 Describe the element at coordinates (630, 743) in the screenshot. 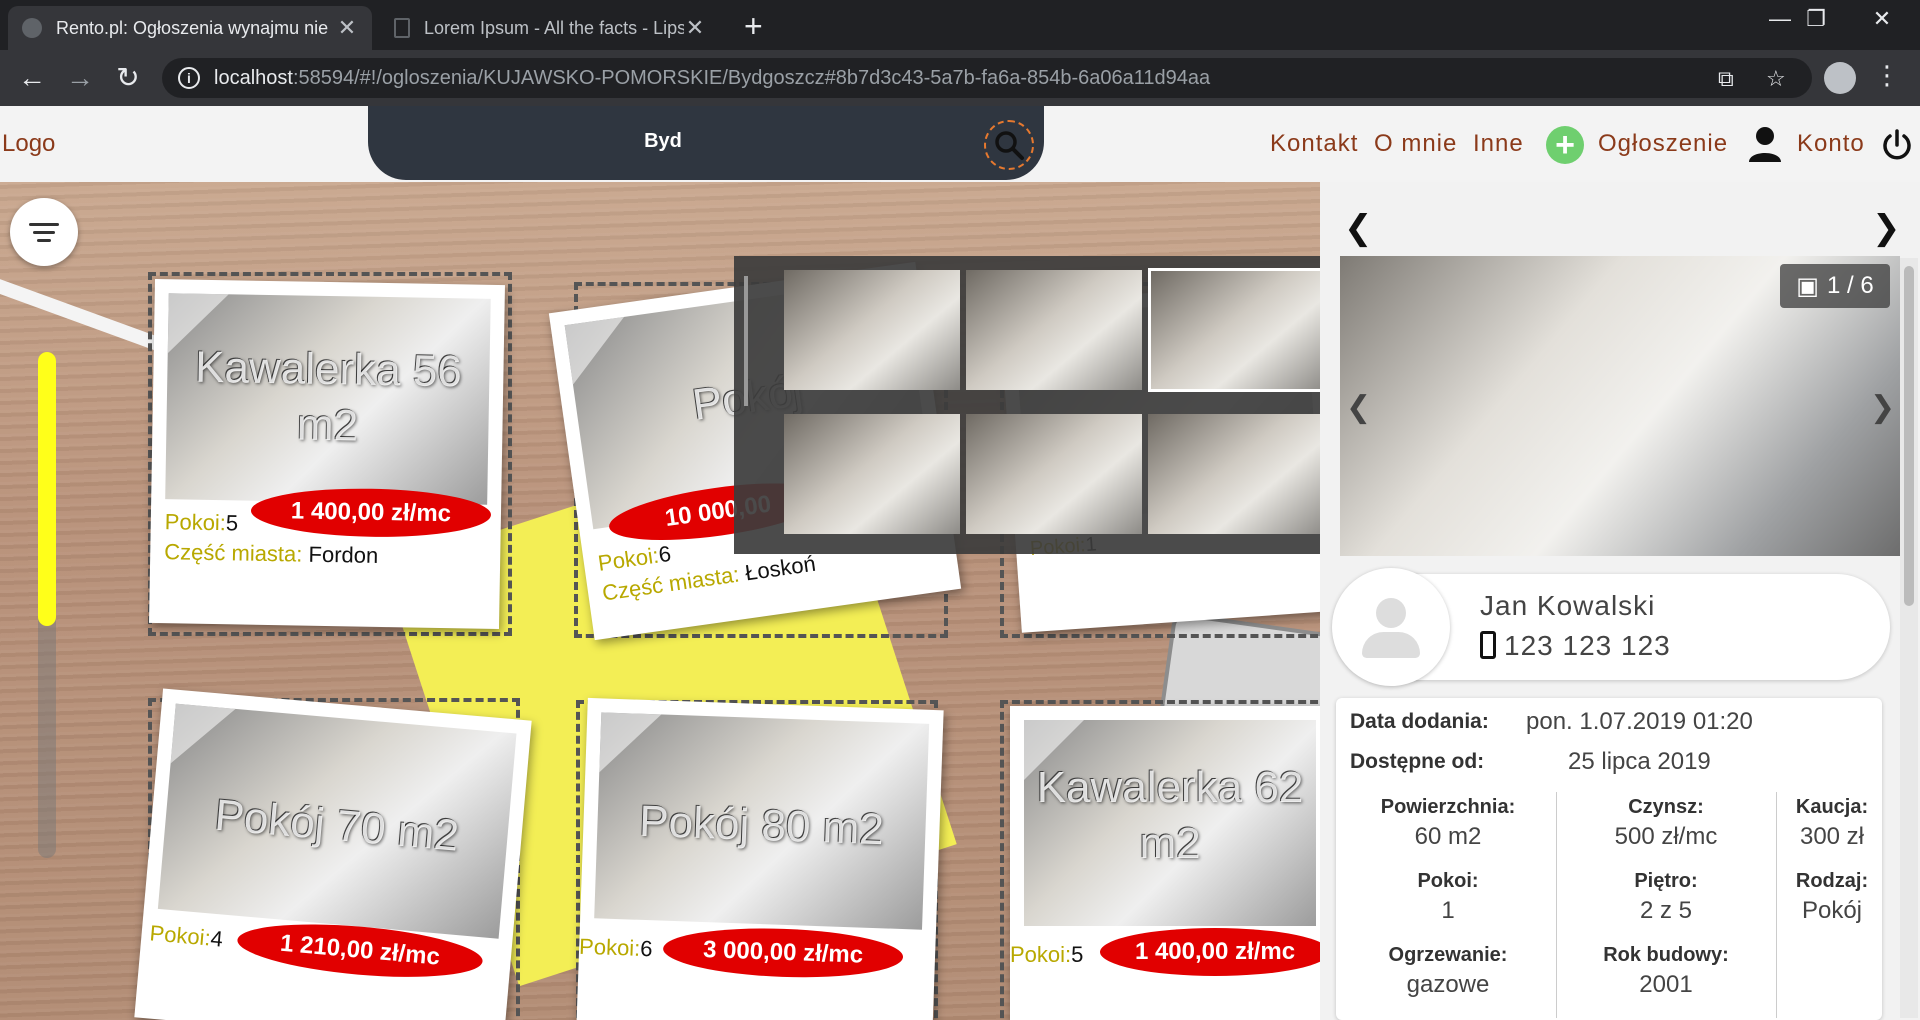

I see `image-icon` at that location.